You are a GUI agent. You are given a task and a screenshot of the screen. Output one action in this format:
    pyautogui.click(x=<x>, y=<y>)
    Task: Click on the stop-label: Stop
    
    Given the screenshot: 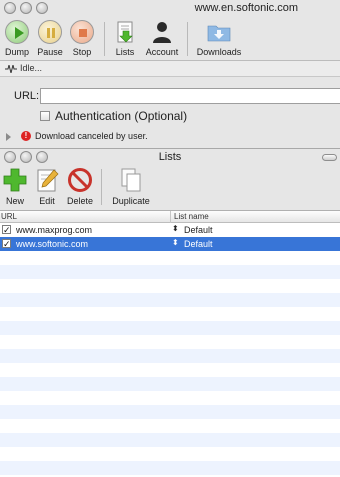 What is the action you would take?
    pyautogui.click(x=82, y=52)
    